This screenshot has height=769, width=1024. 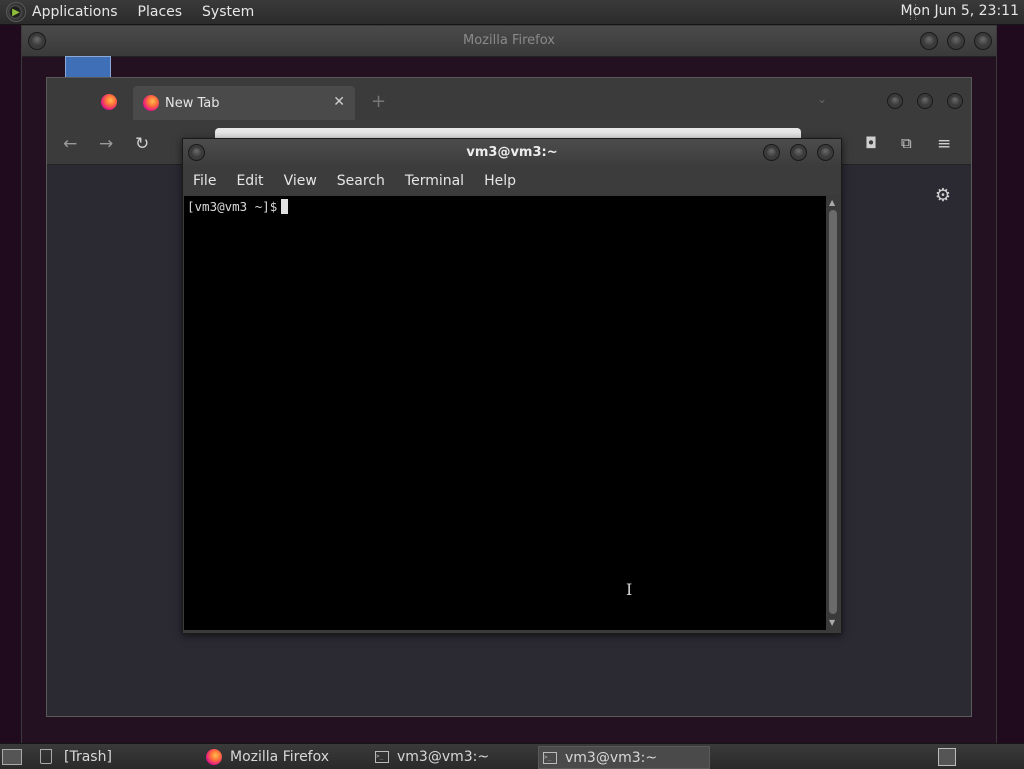 I want to click on menu-file: File, so click(x=204, y=181).